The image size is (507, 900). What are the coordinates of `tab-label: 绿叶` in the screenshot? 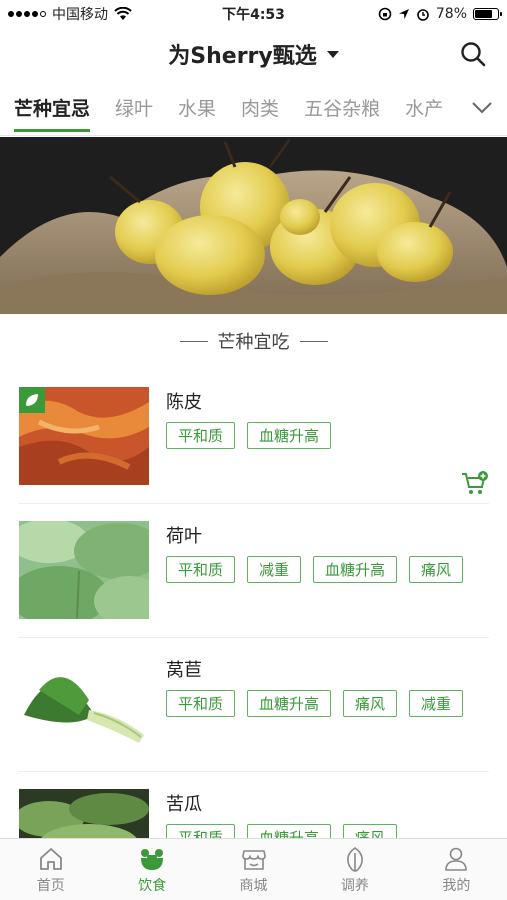 It's located at (134, 109).